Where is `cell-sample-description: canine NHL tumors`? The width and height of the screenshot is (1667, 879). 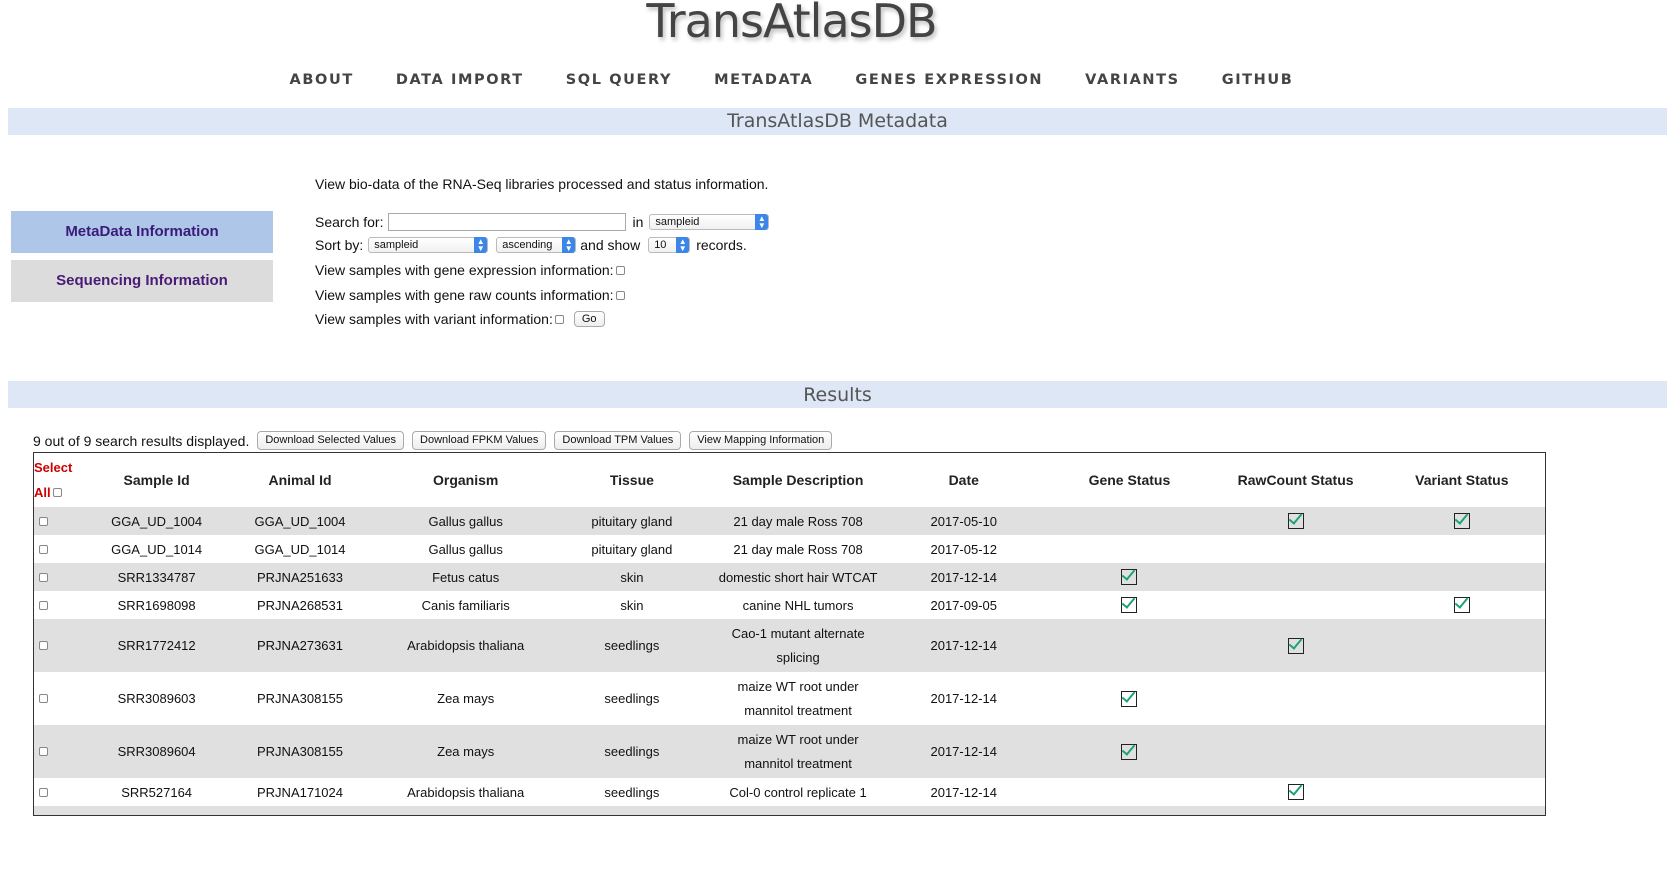
cell-sample-description: canine NHL tumors is located at coordinates (798, 605).